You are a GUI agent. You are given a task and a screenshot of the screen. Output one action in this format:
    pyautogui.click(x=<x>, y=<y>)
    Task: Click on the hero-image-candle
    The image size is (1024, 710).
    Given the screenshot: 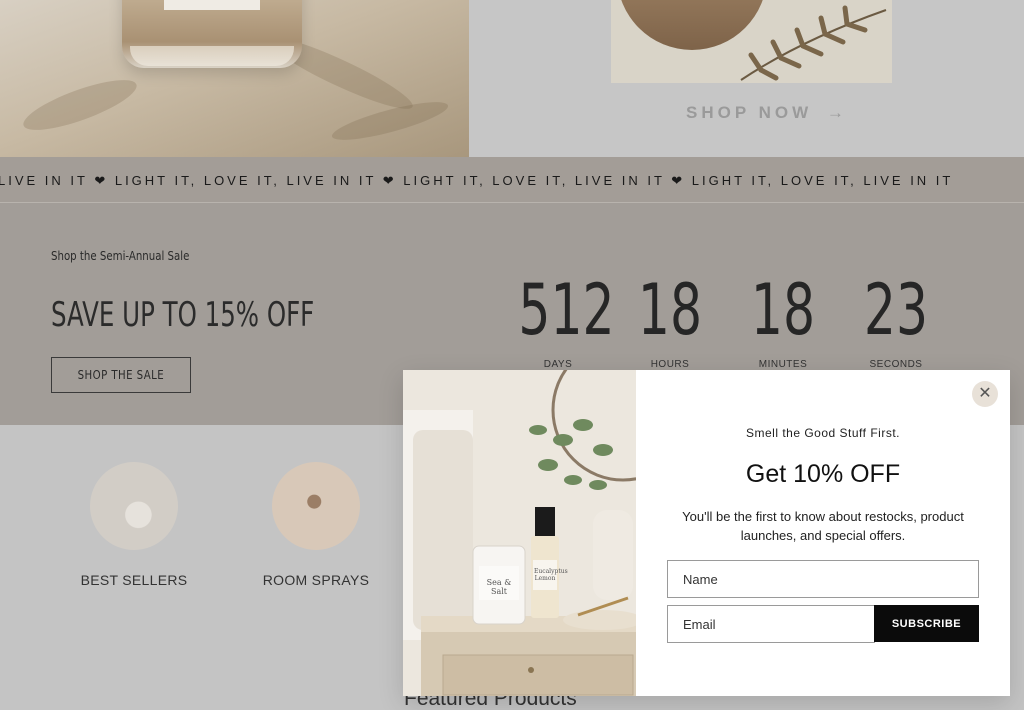 What is the action you would take?
    pyautogui.click(x=234, y=78)
    